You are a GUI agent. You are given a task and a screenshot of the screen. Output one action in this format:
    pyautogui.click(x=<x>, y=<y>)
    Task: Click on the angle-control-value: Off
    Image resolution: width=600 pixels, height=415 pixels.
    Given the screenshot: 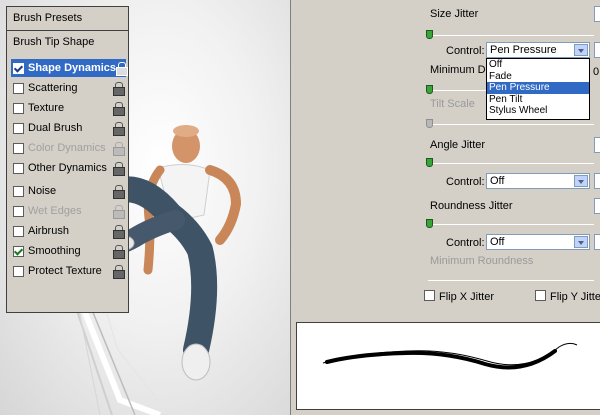 What is the action you would take?
    pyautogui.click(x=497, y=181)
    